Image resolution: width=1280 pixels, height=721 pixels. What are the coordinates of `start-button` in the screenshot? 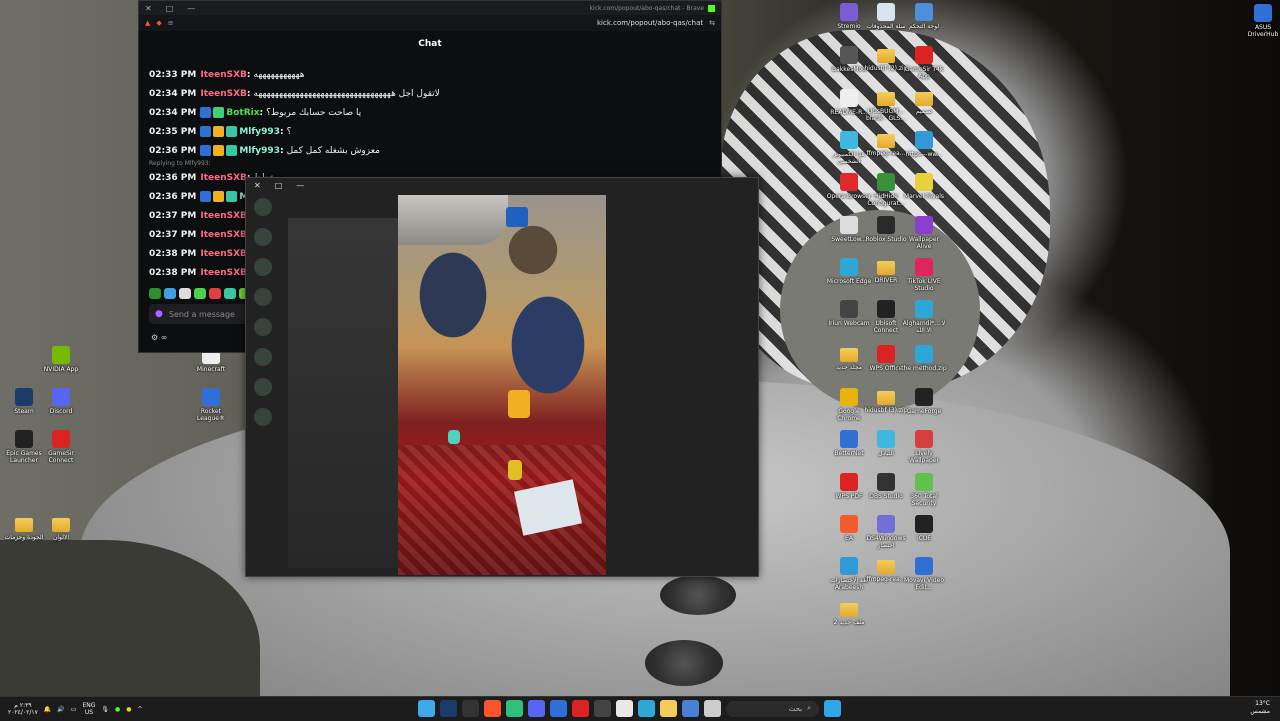 It's located at (832, 708).